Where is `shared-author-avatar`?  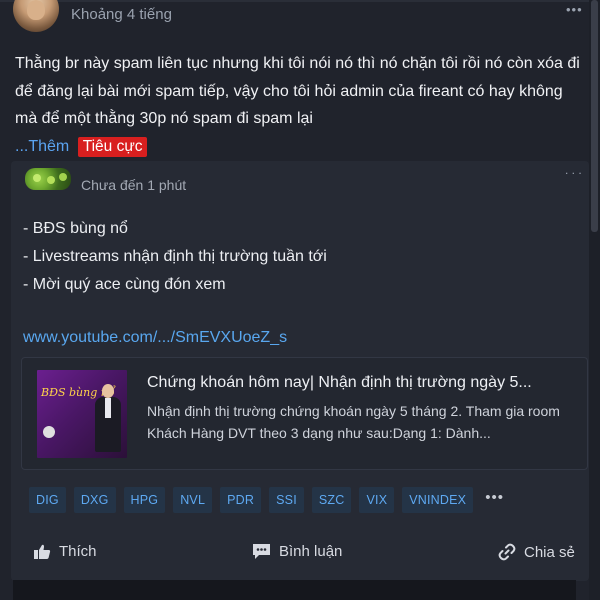 shared-author-avatar is located at coordinates (48, 179).